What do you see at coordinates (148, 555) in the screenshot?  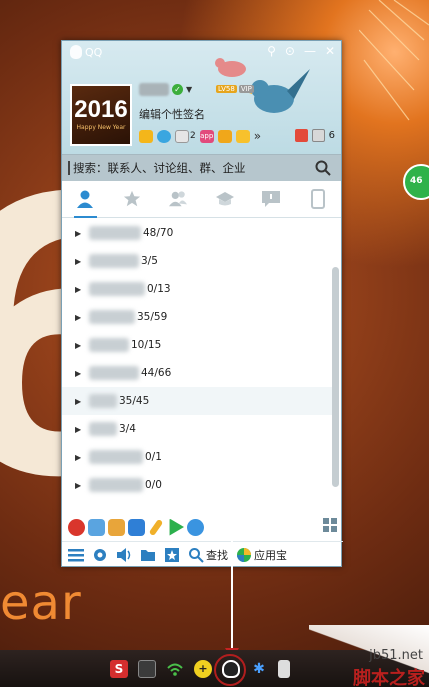 I see `folder-icon` at bounding box center [148, 555].